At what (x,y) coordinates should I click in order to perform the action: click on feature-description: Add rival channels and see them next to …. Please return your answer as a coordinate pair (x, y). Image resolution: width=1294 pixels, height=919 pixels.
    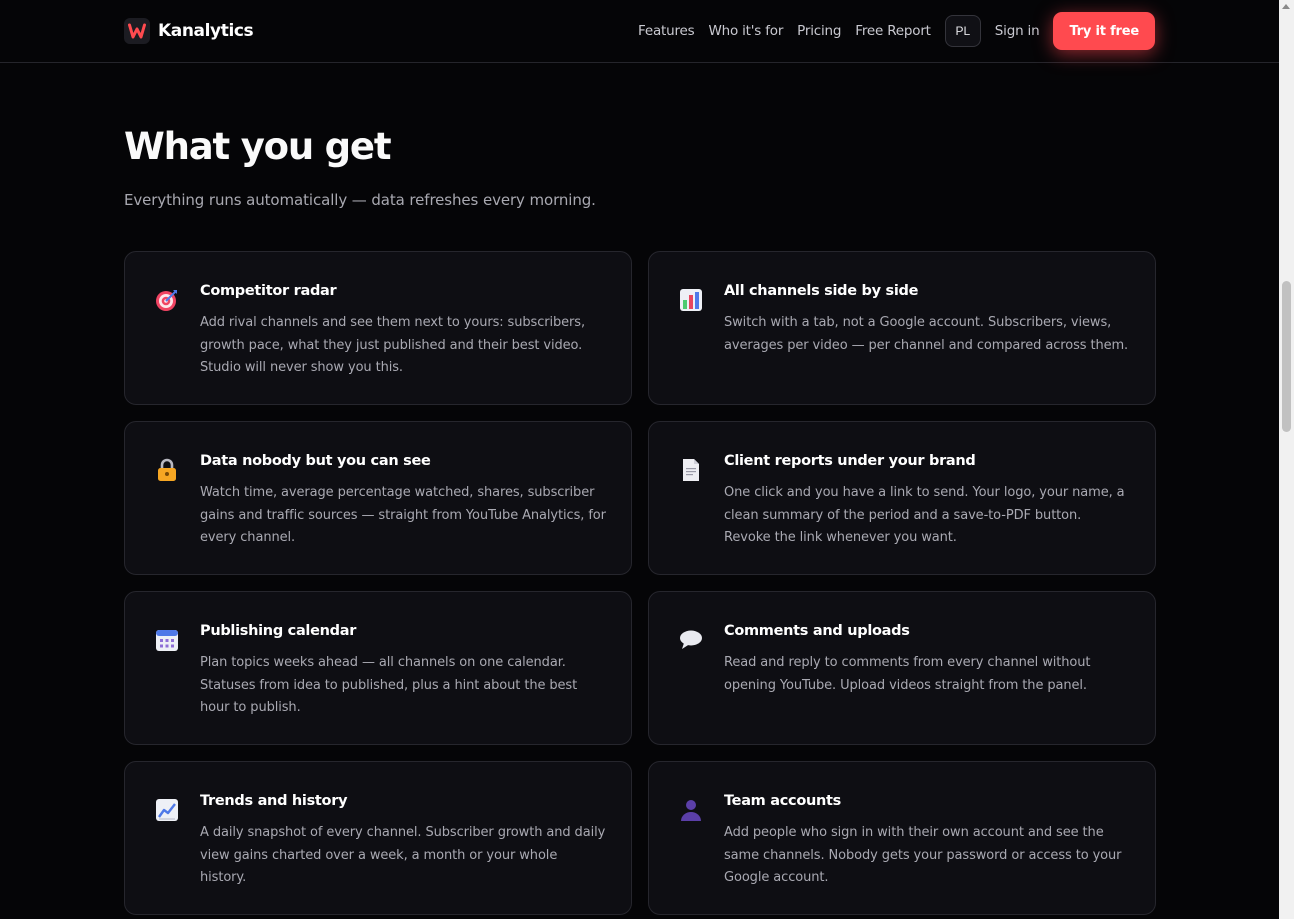
    Looking at the image, I should click on (393, 345).